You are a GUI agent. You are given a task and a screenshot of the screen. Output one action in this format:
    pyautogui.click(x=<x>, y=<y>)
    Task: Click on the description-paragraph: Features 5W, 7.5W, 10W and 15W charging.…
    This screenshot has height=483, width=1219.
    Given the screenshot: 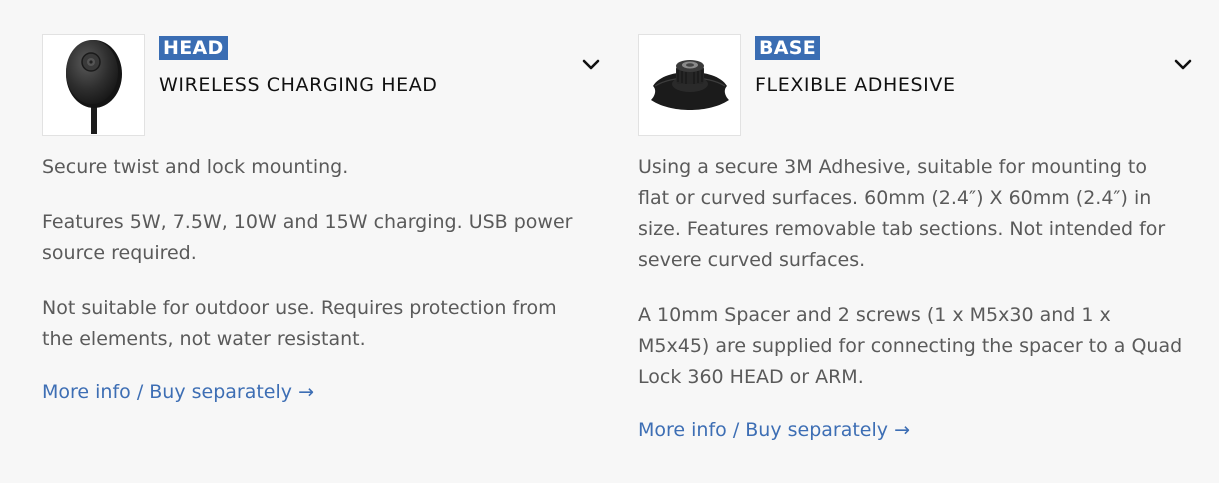 What is the action you would take?
    pyautogui.click(x=307, y=237)
    